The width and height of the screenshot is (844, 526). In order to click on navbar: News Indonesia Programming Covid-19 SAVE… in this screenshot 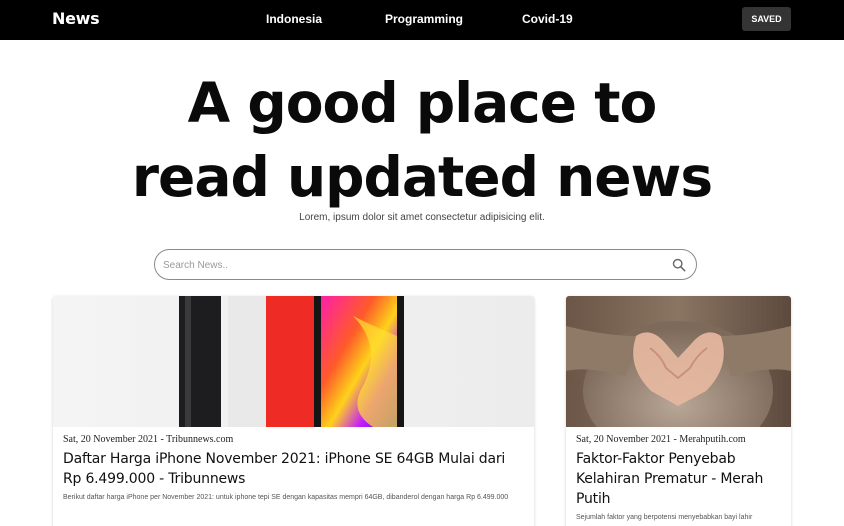, I will do `click(422, 20)`.